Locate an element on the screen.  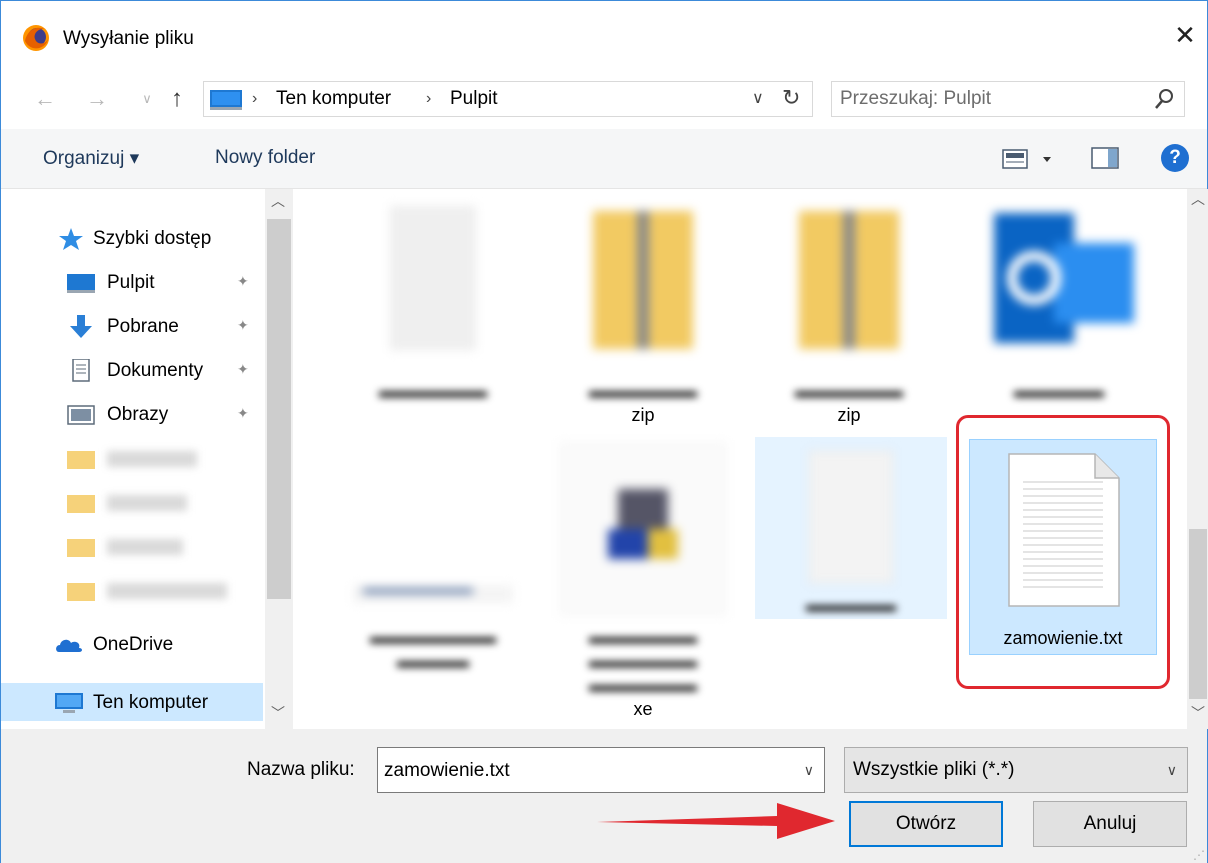
cancel-button: Anuluj is located at coordinates (1110, 824).